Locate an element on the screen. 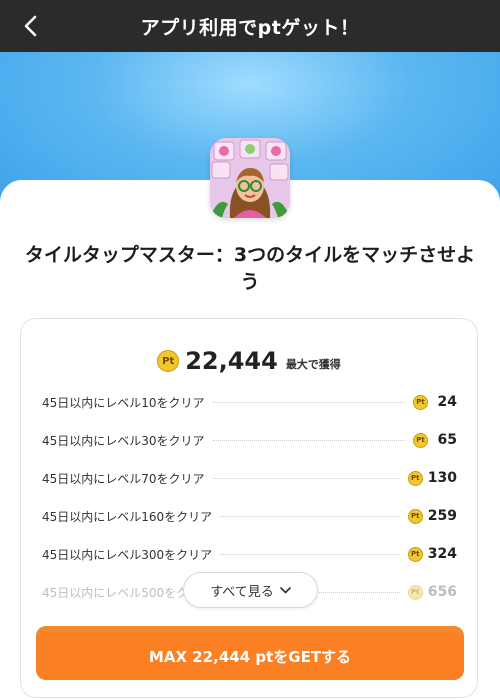 The width and height of the screenshot is (500, 700). max-reward-summary: Pt 22,444 最大で獲得 is located at coordinates (249, 361).